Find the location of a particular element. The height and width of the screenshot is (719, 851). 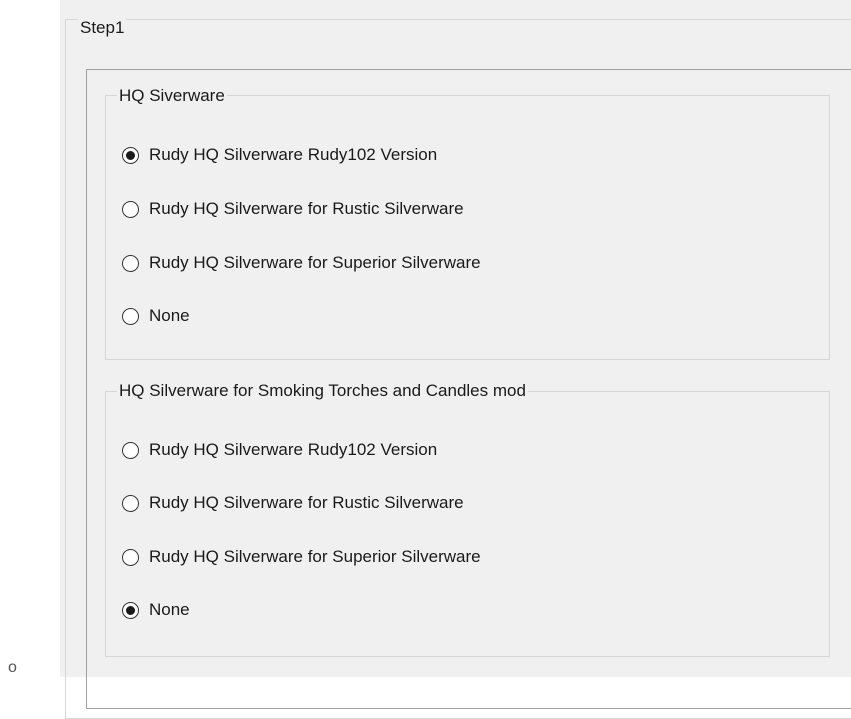

radio-option-g1-rustic: Rudy HQ Silverware for Rustic Silverware is located at coordinates (293, 209).